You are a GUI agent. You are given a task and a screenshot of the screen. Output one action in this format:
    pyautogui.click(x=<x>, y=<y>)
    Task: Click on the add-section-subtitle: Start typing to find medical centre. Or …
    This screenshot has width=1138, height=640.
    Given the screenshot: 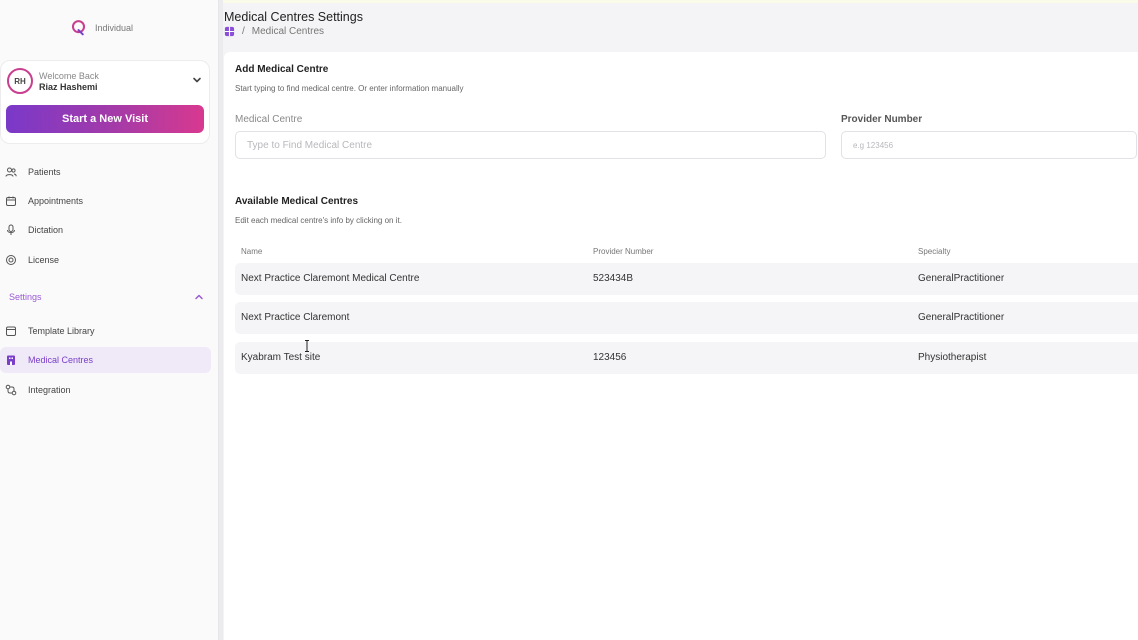 What is the action you would take?
    pyautogui.click(x=349, y=88)
    